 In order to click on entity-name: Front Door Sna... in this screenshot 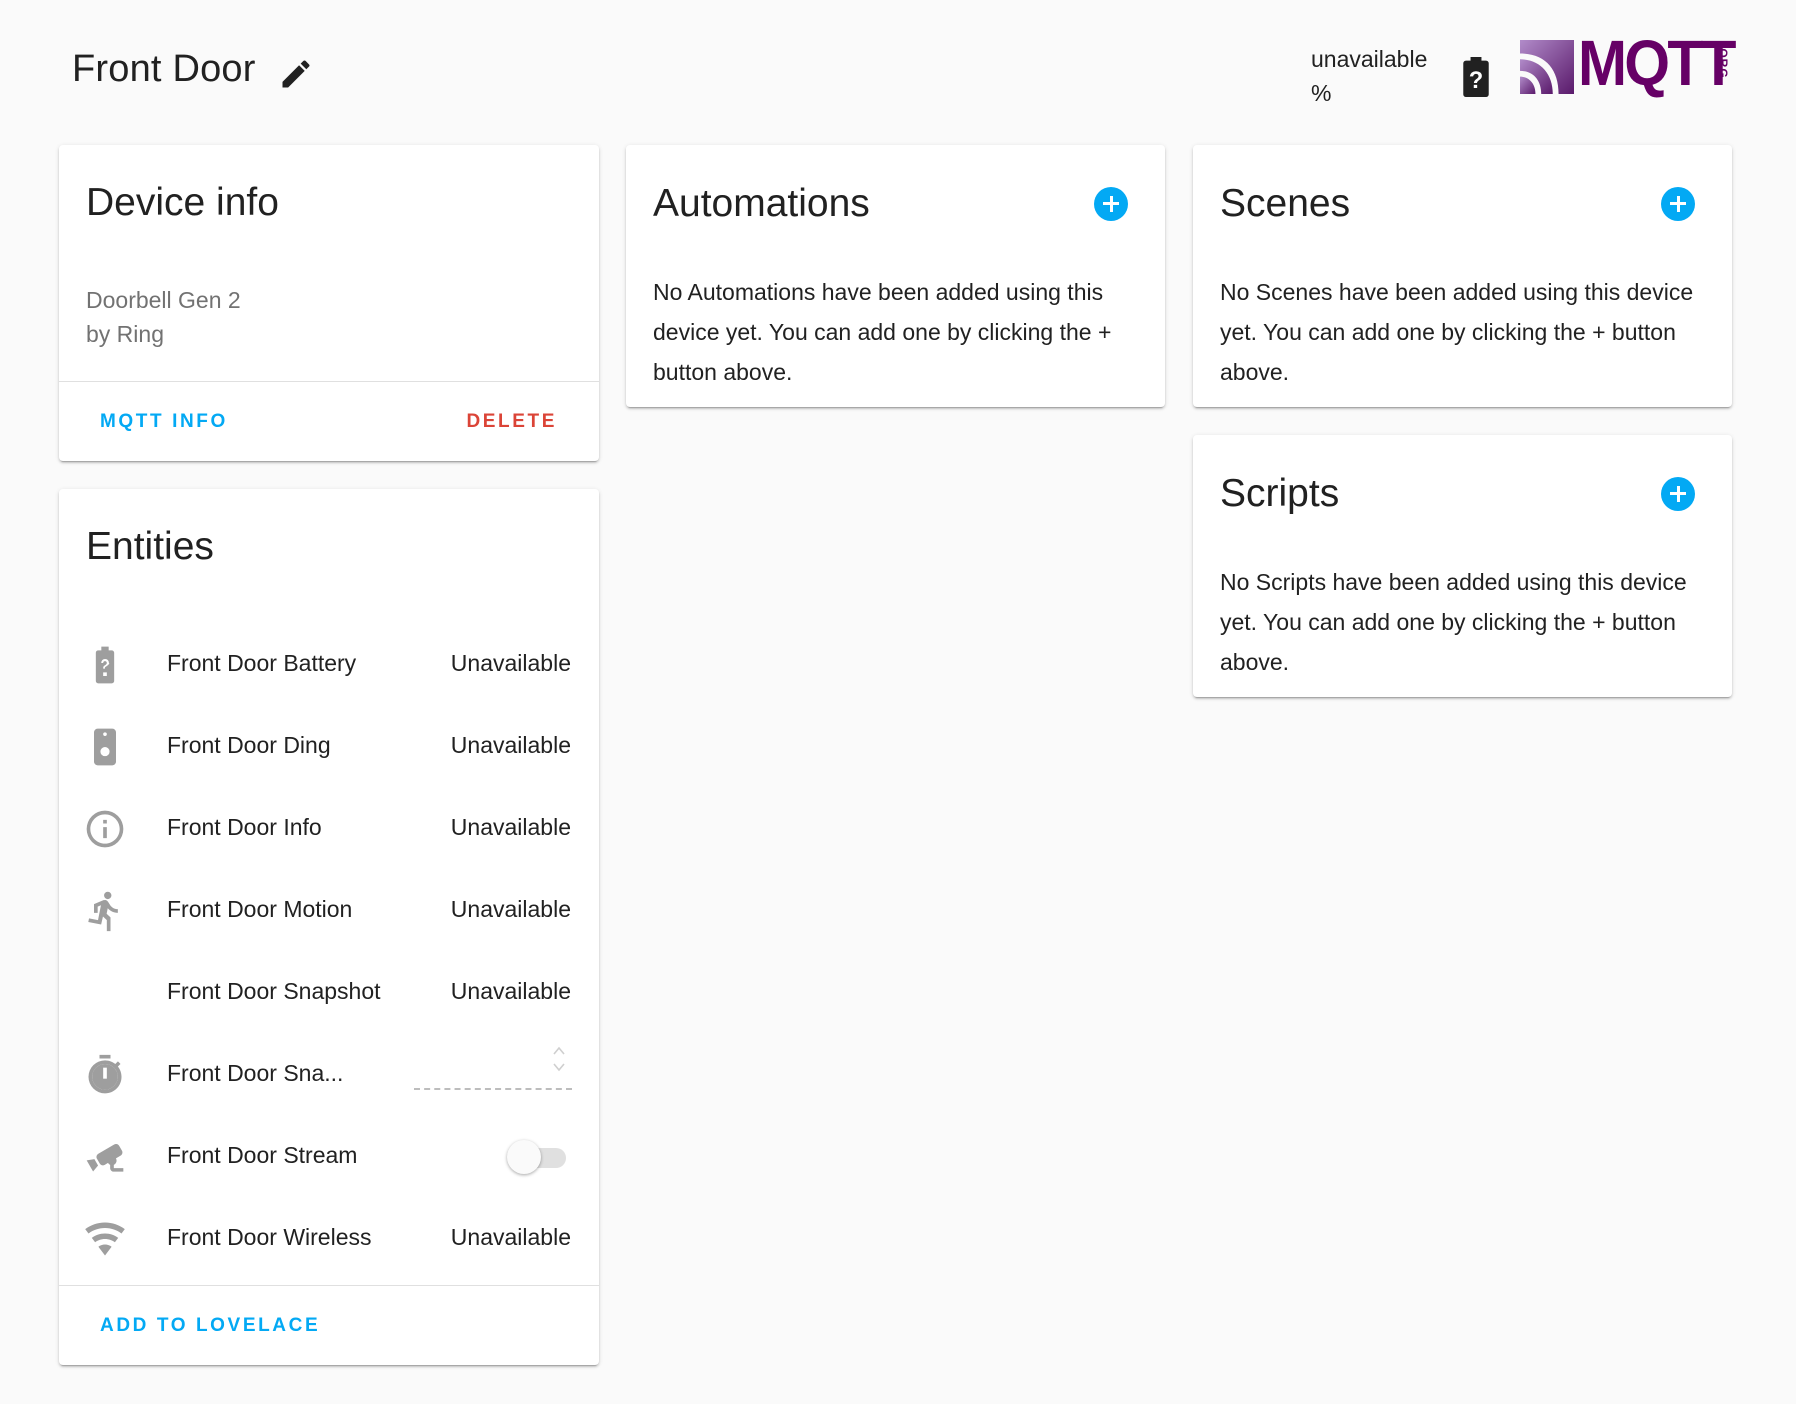, I will do `click(255, 1073)`.